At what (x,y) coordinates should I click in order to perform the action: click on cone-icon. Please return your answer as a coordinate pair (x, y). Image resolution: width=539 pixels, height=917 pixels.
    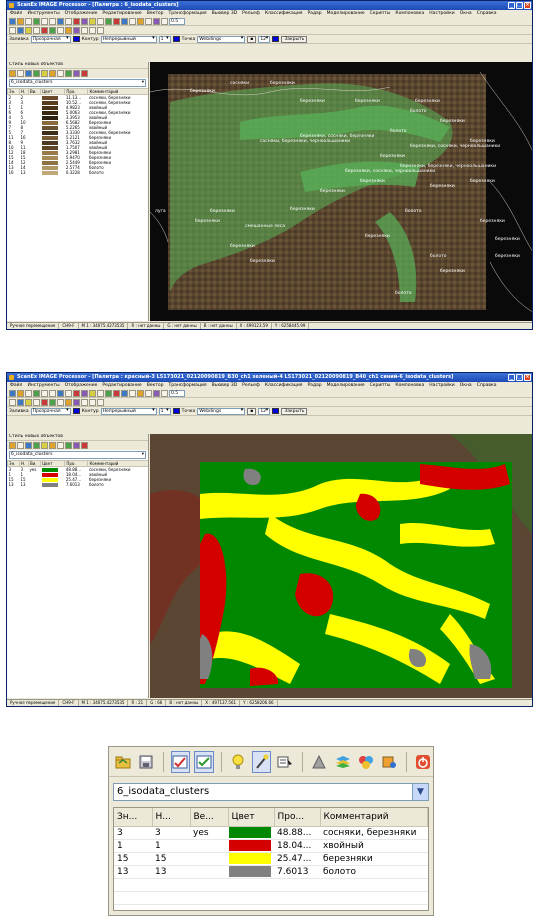
    Looking at the image, I should click on (60, 445).